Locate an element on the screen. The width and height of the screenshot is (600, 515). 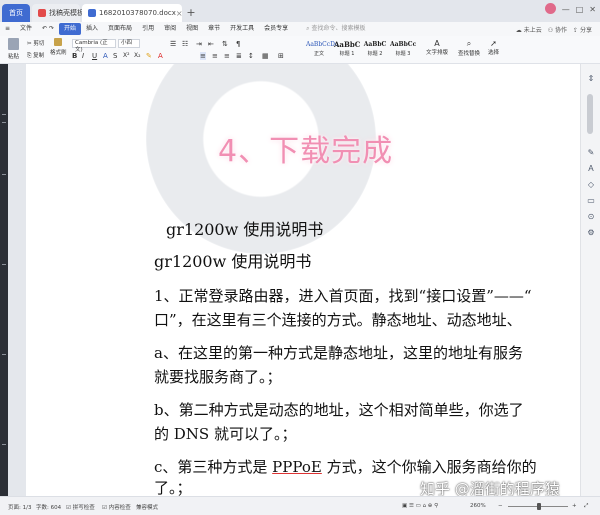
font-name-select: Cambria (正文) is located at coordinates (94, 46).